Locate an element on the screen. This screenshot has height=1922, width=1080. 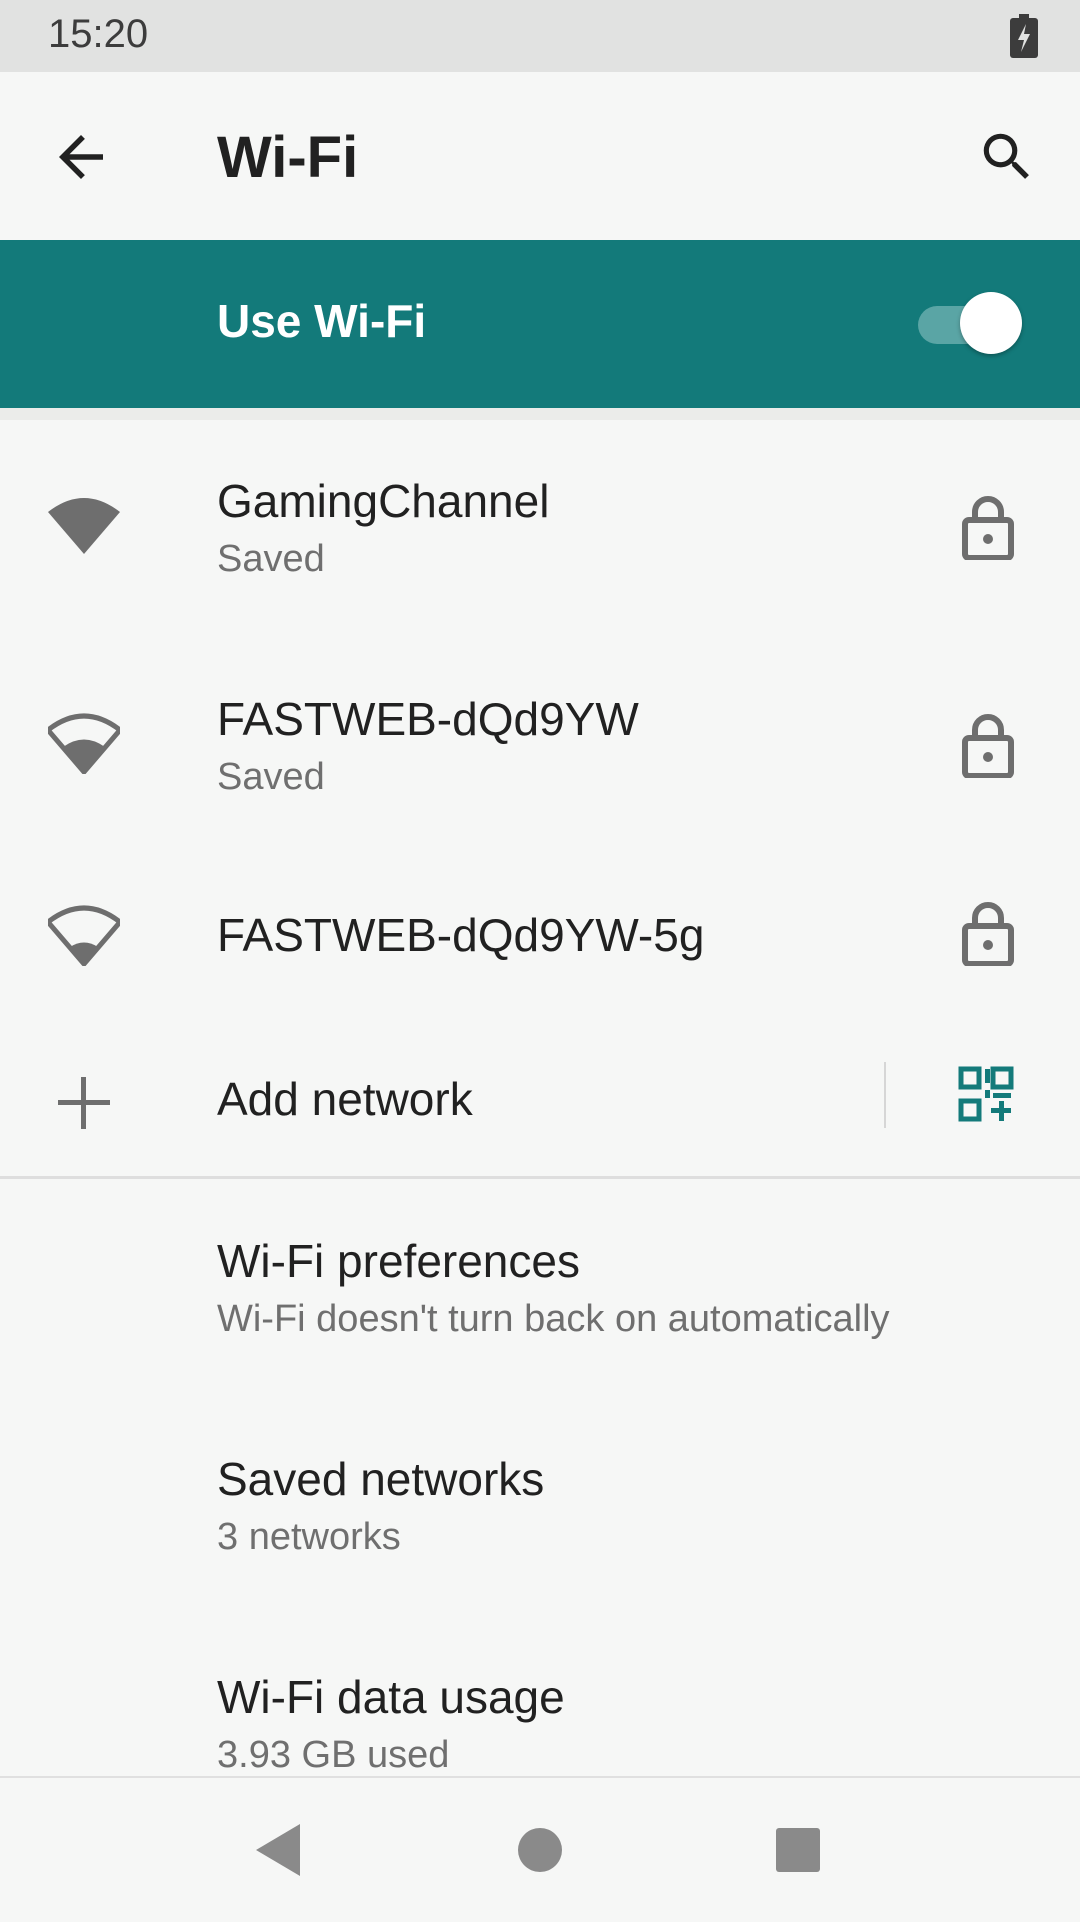
status-time: 15:20 is located at coordinates (98, 34).